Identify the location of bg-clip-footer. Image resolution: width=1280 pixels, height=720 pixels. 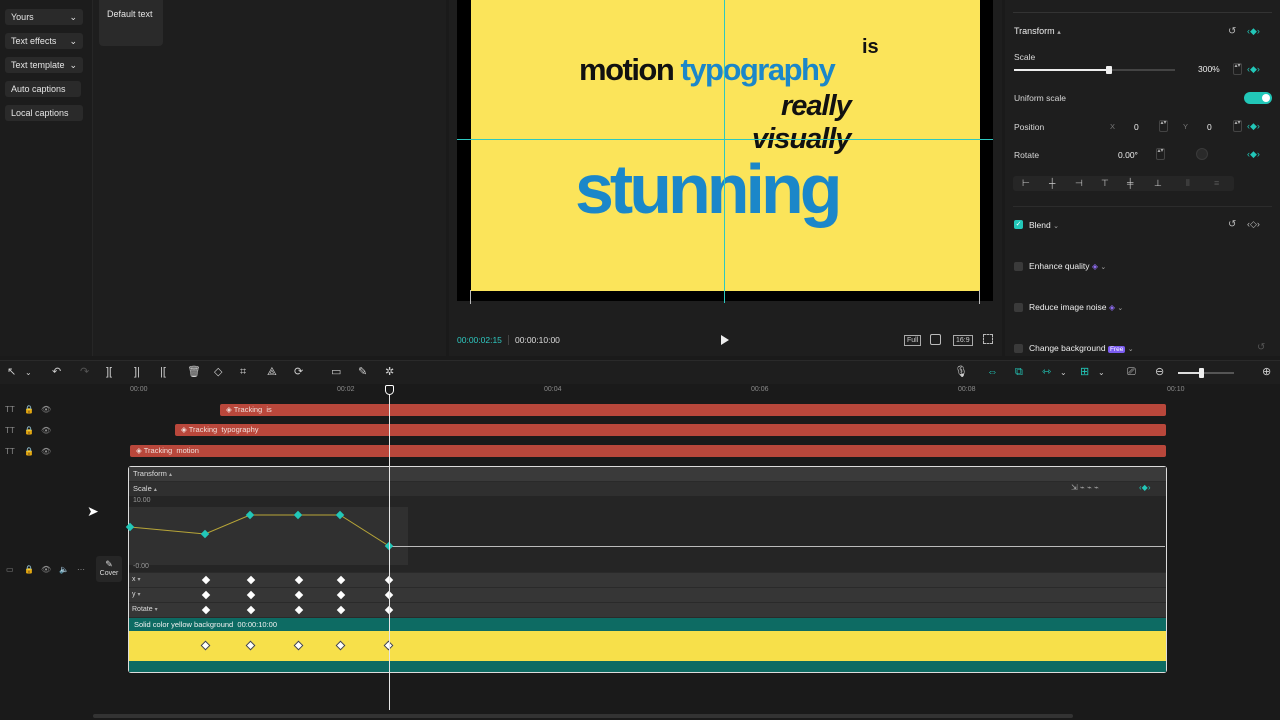
(647, 666).